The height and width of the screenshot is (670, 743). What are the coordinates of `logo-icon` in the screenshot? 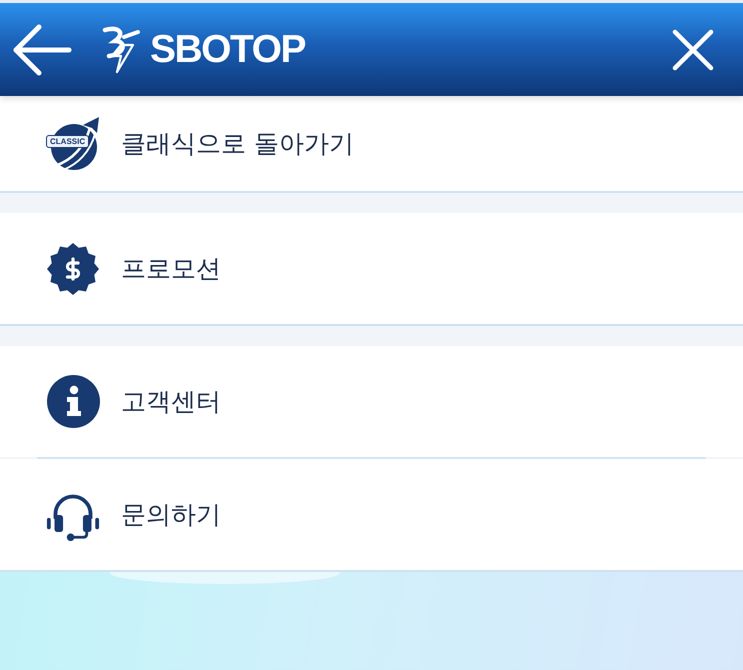 It's located at (121, 49).